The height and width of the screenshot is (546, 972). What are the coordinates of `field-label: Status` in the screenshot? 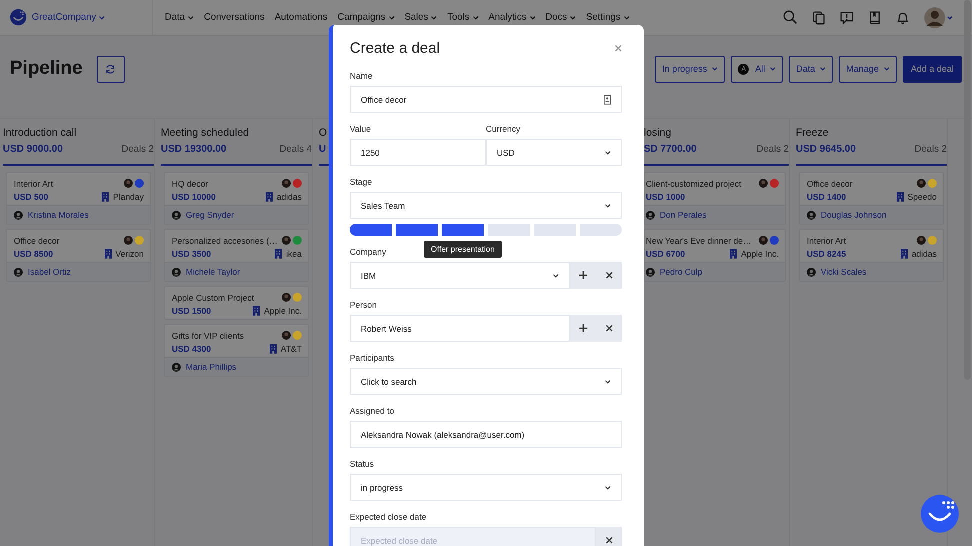 It's located at (362, 464).